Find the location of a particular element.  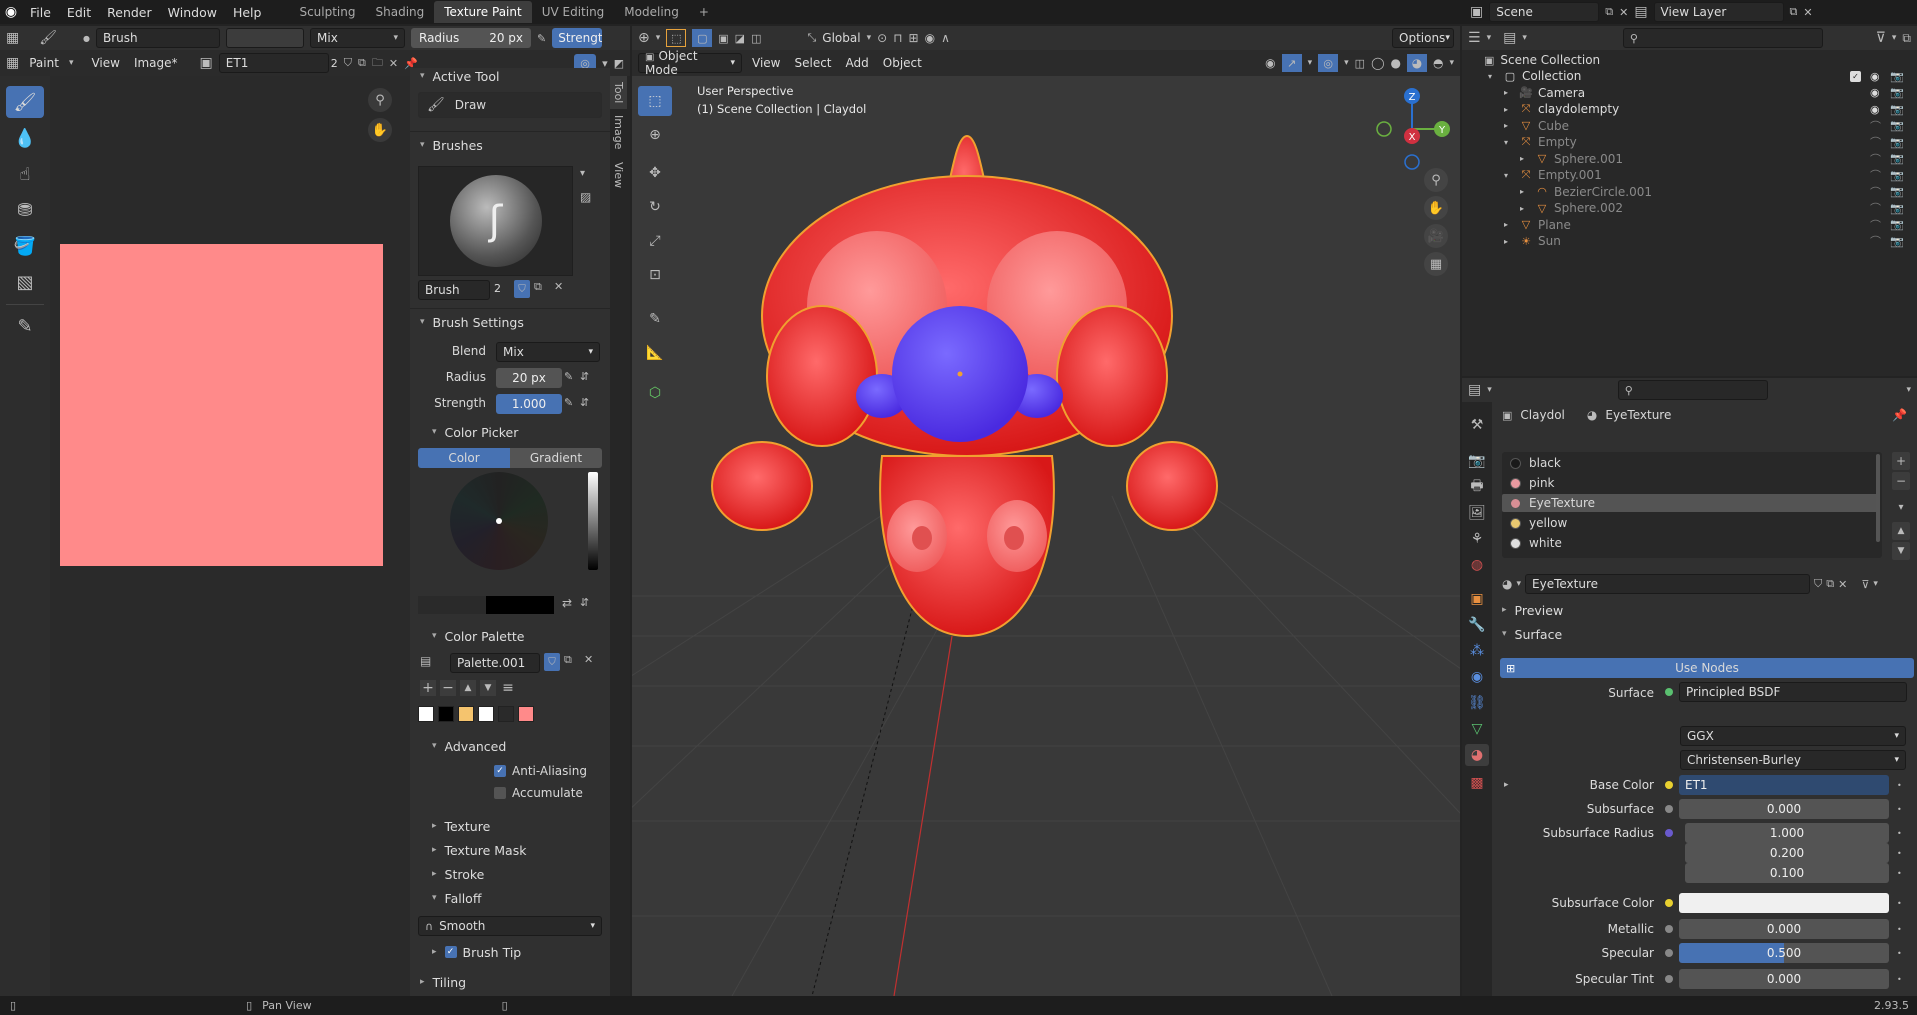

add-color-icon: + is located at coordinates (428, 688).